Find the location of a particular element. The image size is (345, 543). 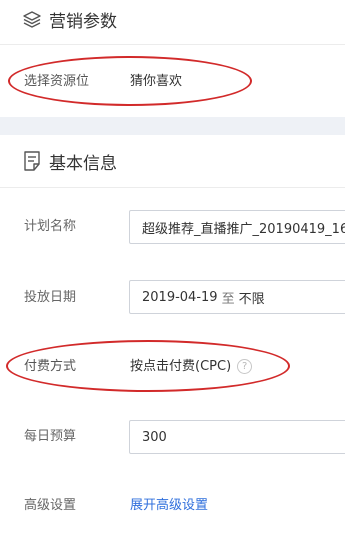

help-icon: ? is located at coordinates (245, 366).